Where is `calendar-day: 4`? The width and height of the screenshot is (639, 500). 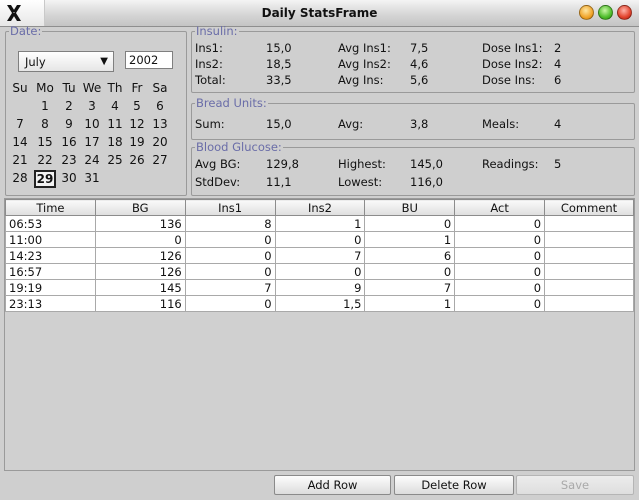 calendar-day: 4 is located at coordinates (115, 106).